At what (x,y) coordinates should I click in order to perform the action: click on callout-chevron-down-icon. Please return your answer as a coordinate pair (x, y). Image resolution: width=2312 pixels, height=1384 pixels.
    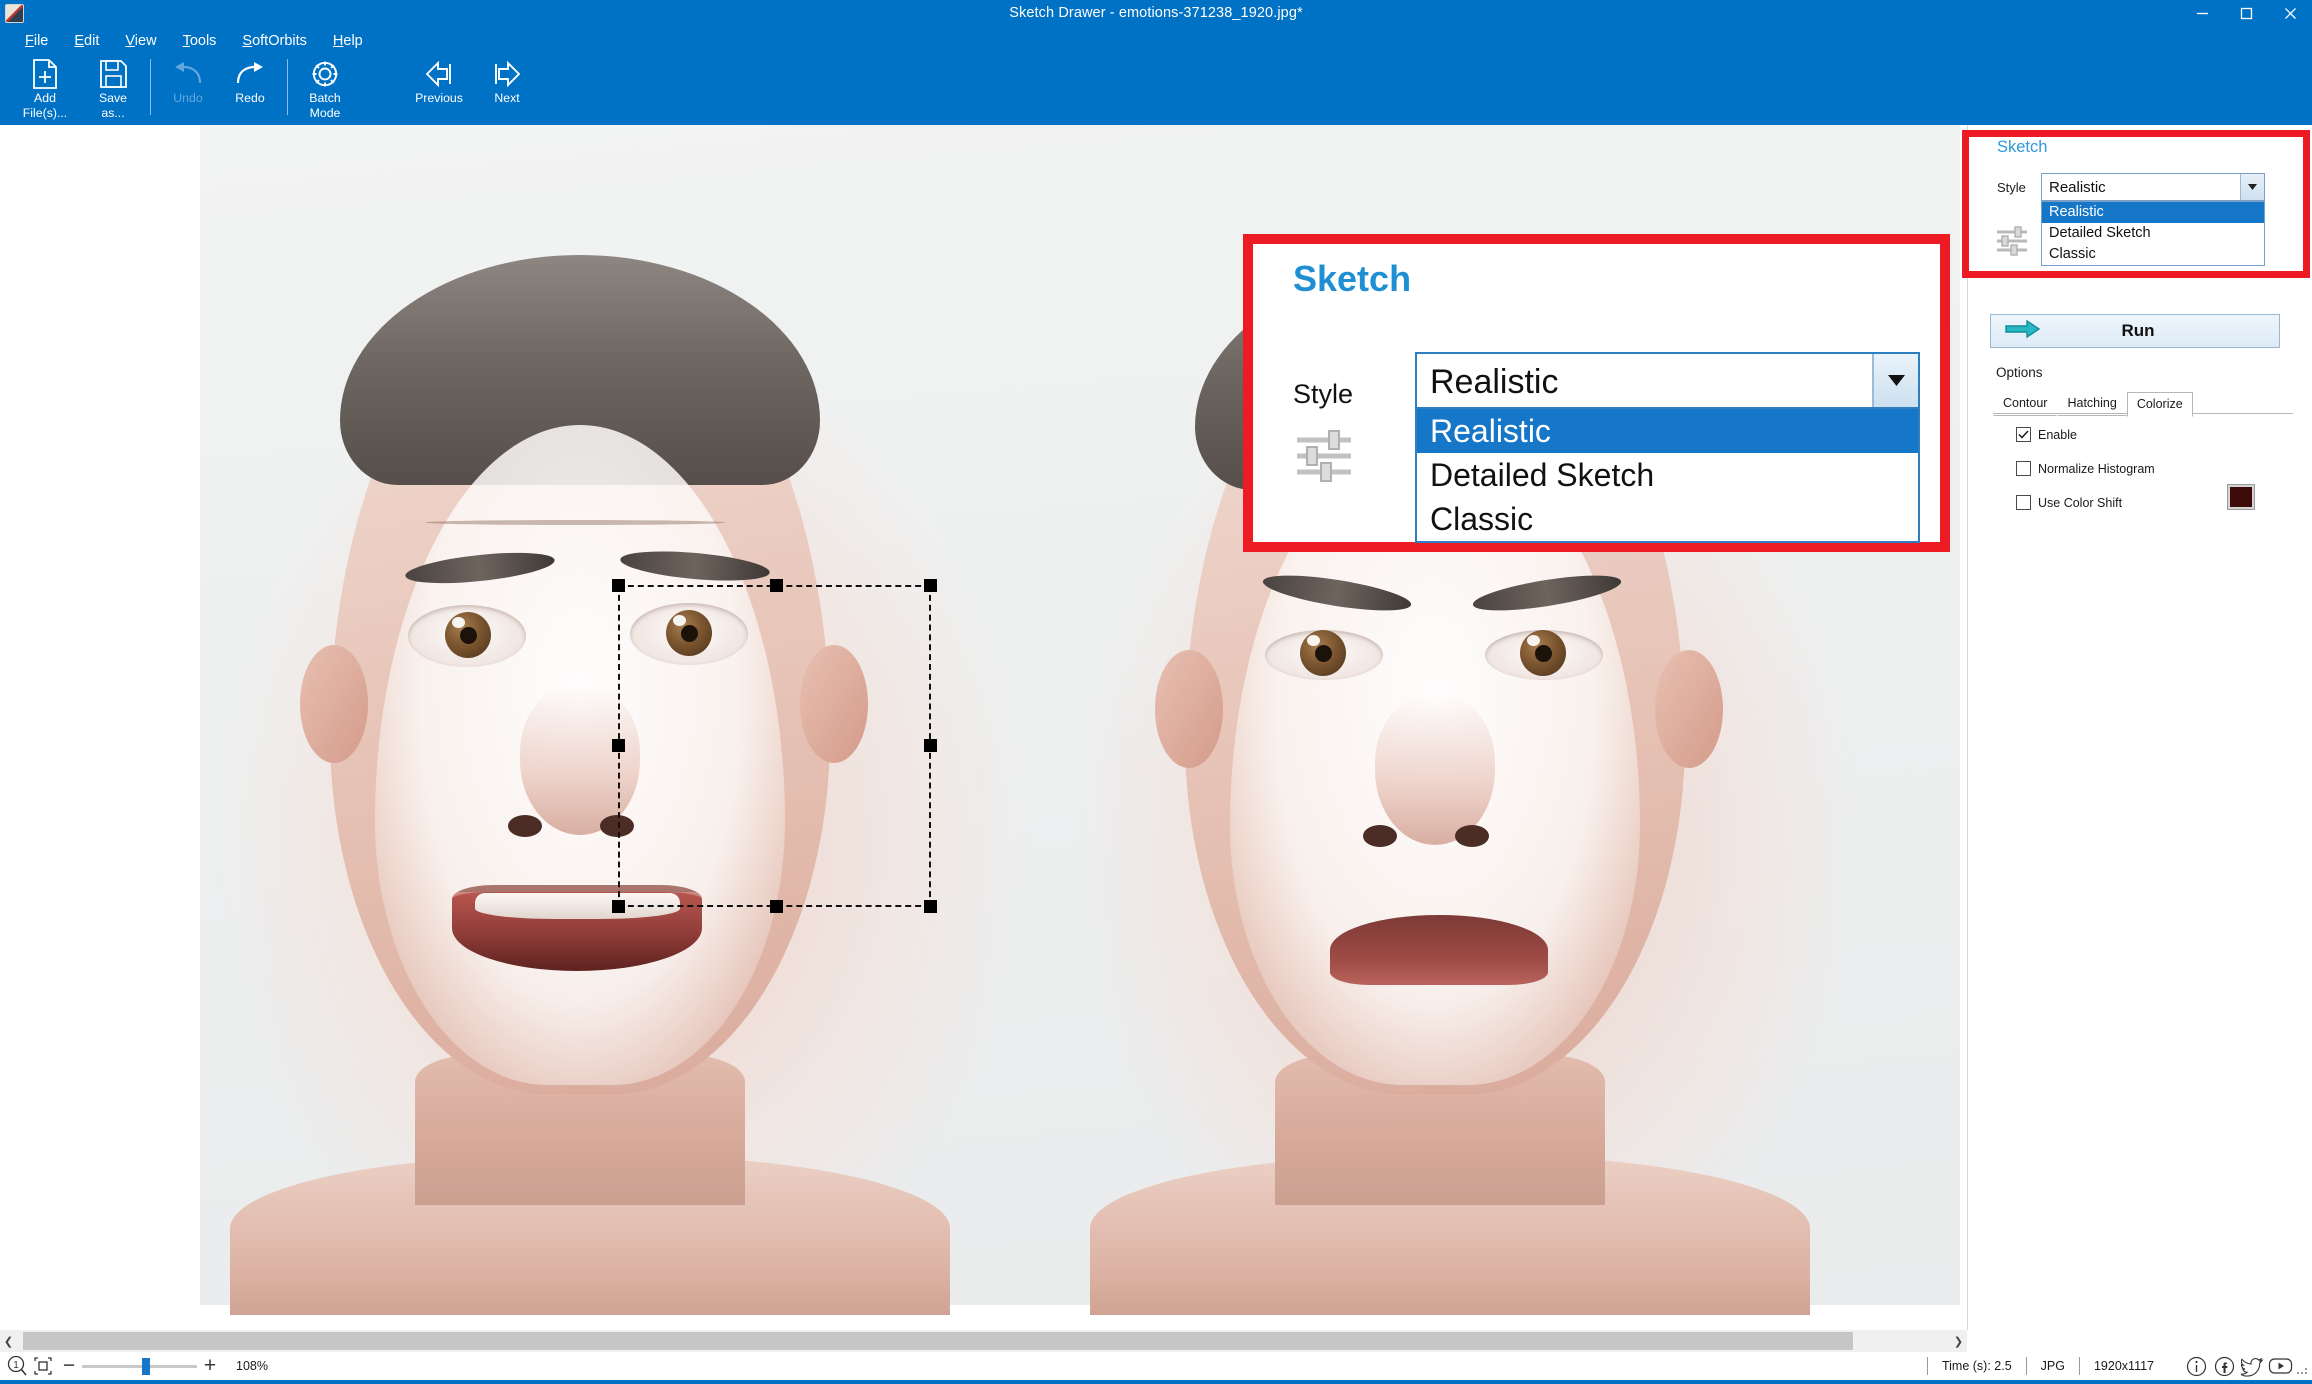
    Looking at the image, I should click on (1895, 380).